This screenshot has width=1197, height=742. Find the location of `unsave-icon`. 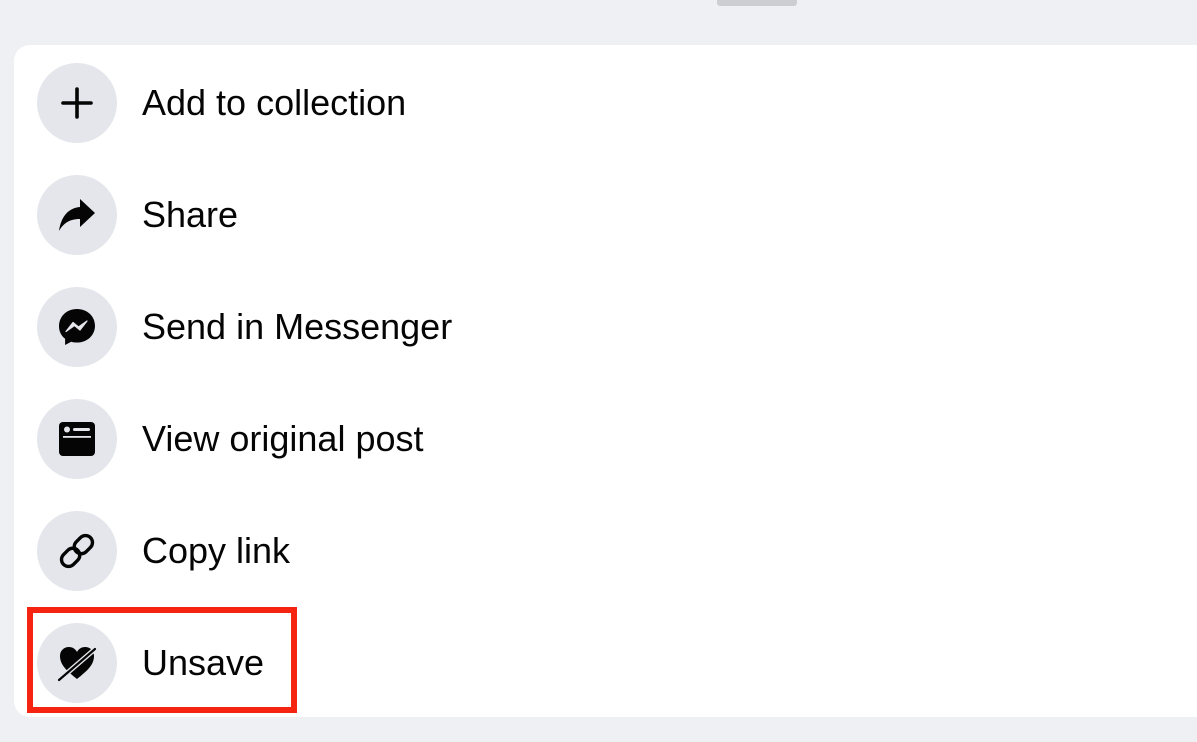

unsave-icon is located at coordinates (77, 663).